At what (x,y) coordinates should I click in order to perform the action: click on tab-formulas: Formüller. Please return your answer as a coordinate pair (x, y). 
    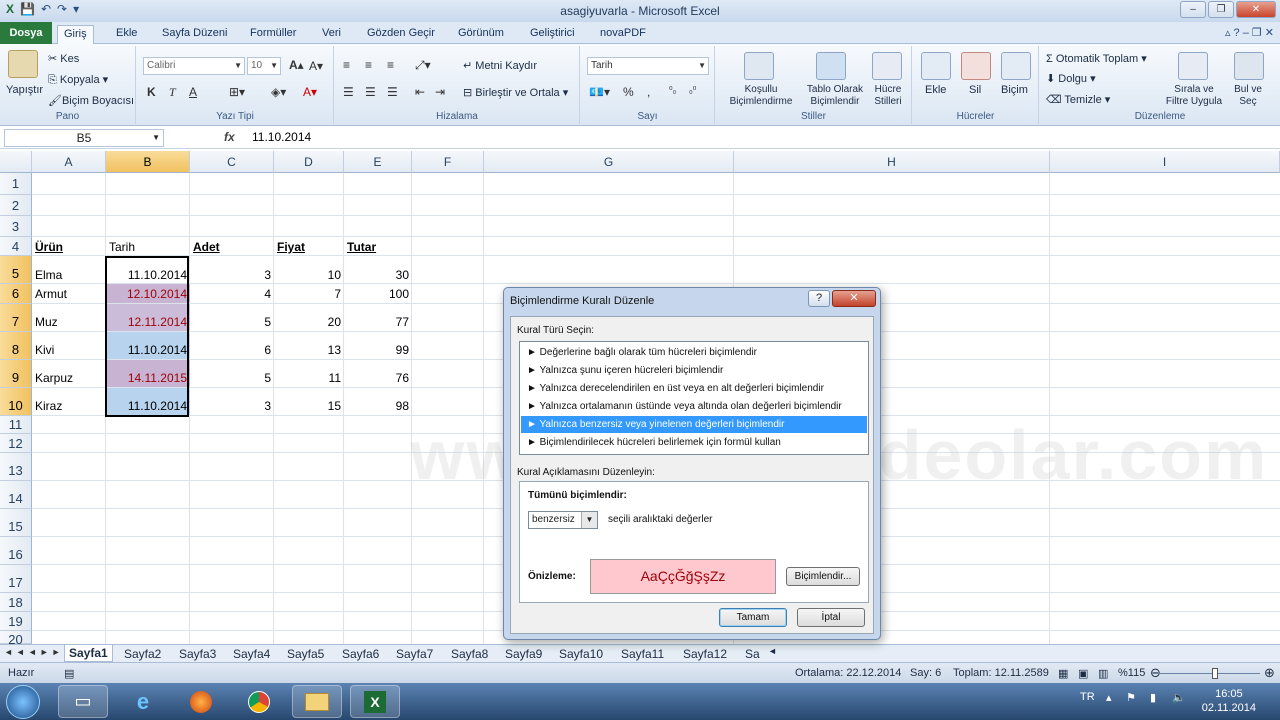
    Looking at the image, I should click on (273, 34).